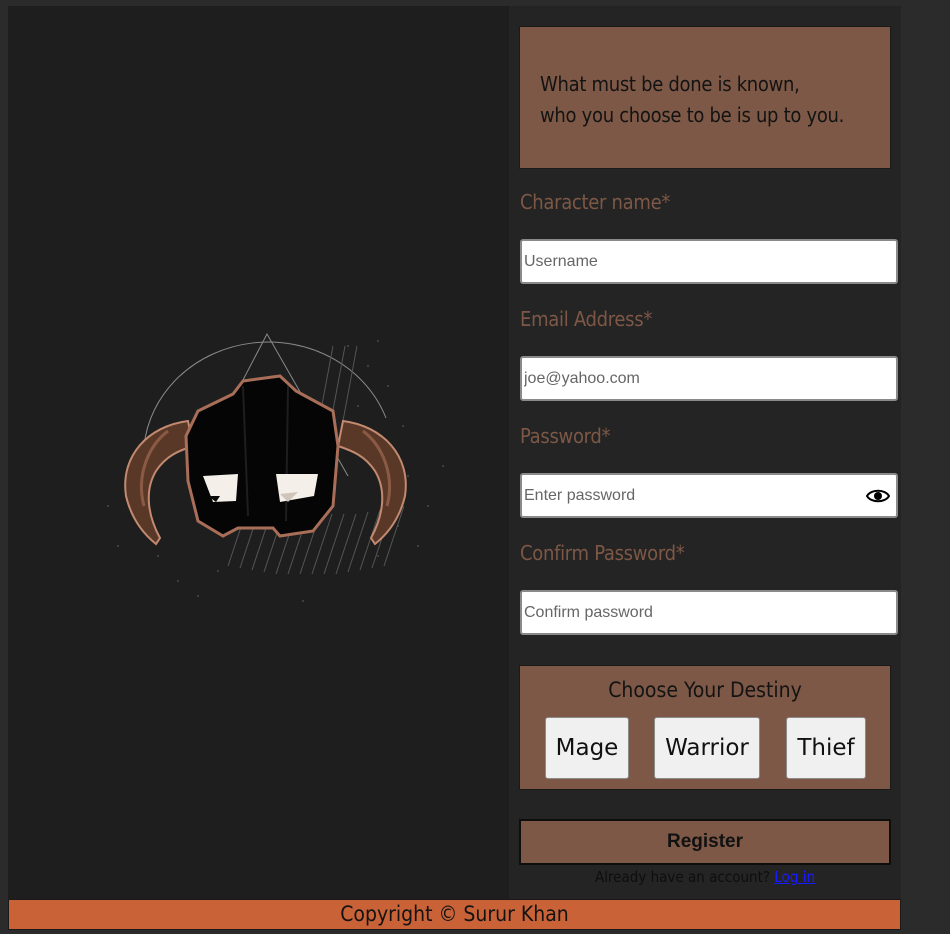 The width and height of the screenshot is (950, 934). Describe the element at coordinates (598, 553) in the screenshot. I see `confirm-password-label-text: Confirm Password` at that location.